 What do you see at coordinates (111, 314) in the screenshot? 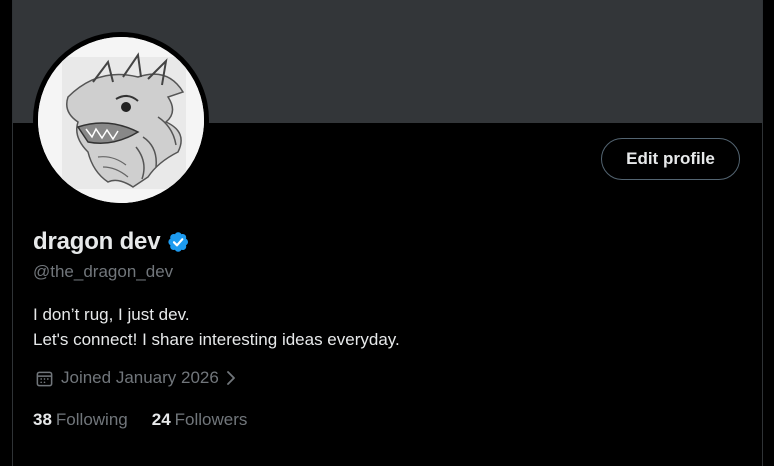
I see `bio-line: I don’t rug, I just dev.` at bounding box center [111, 314].